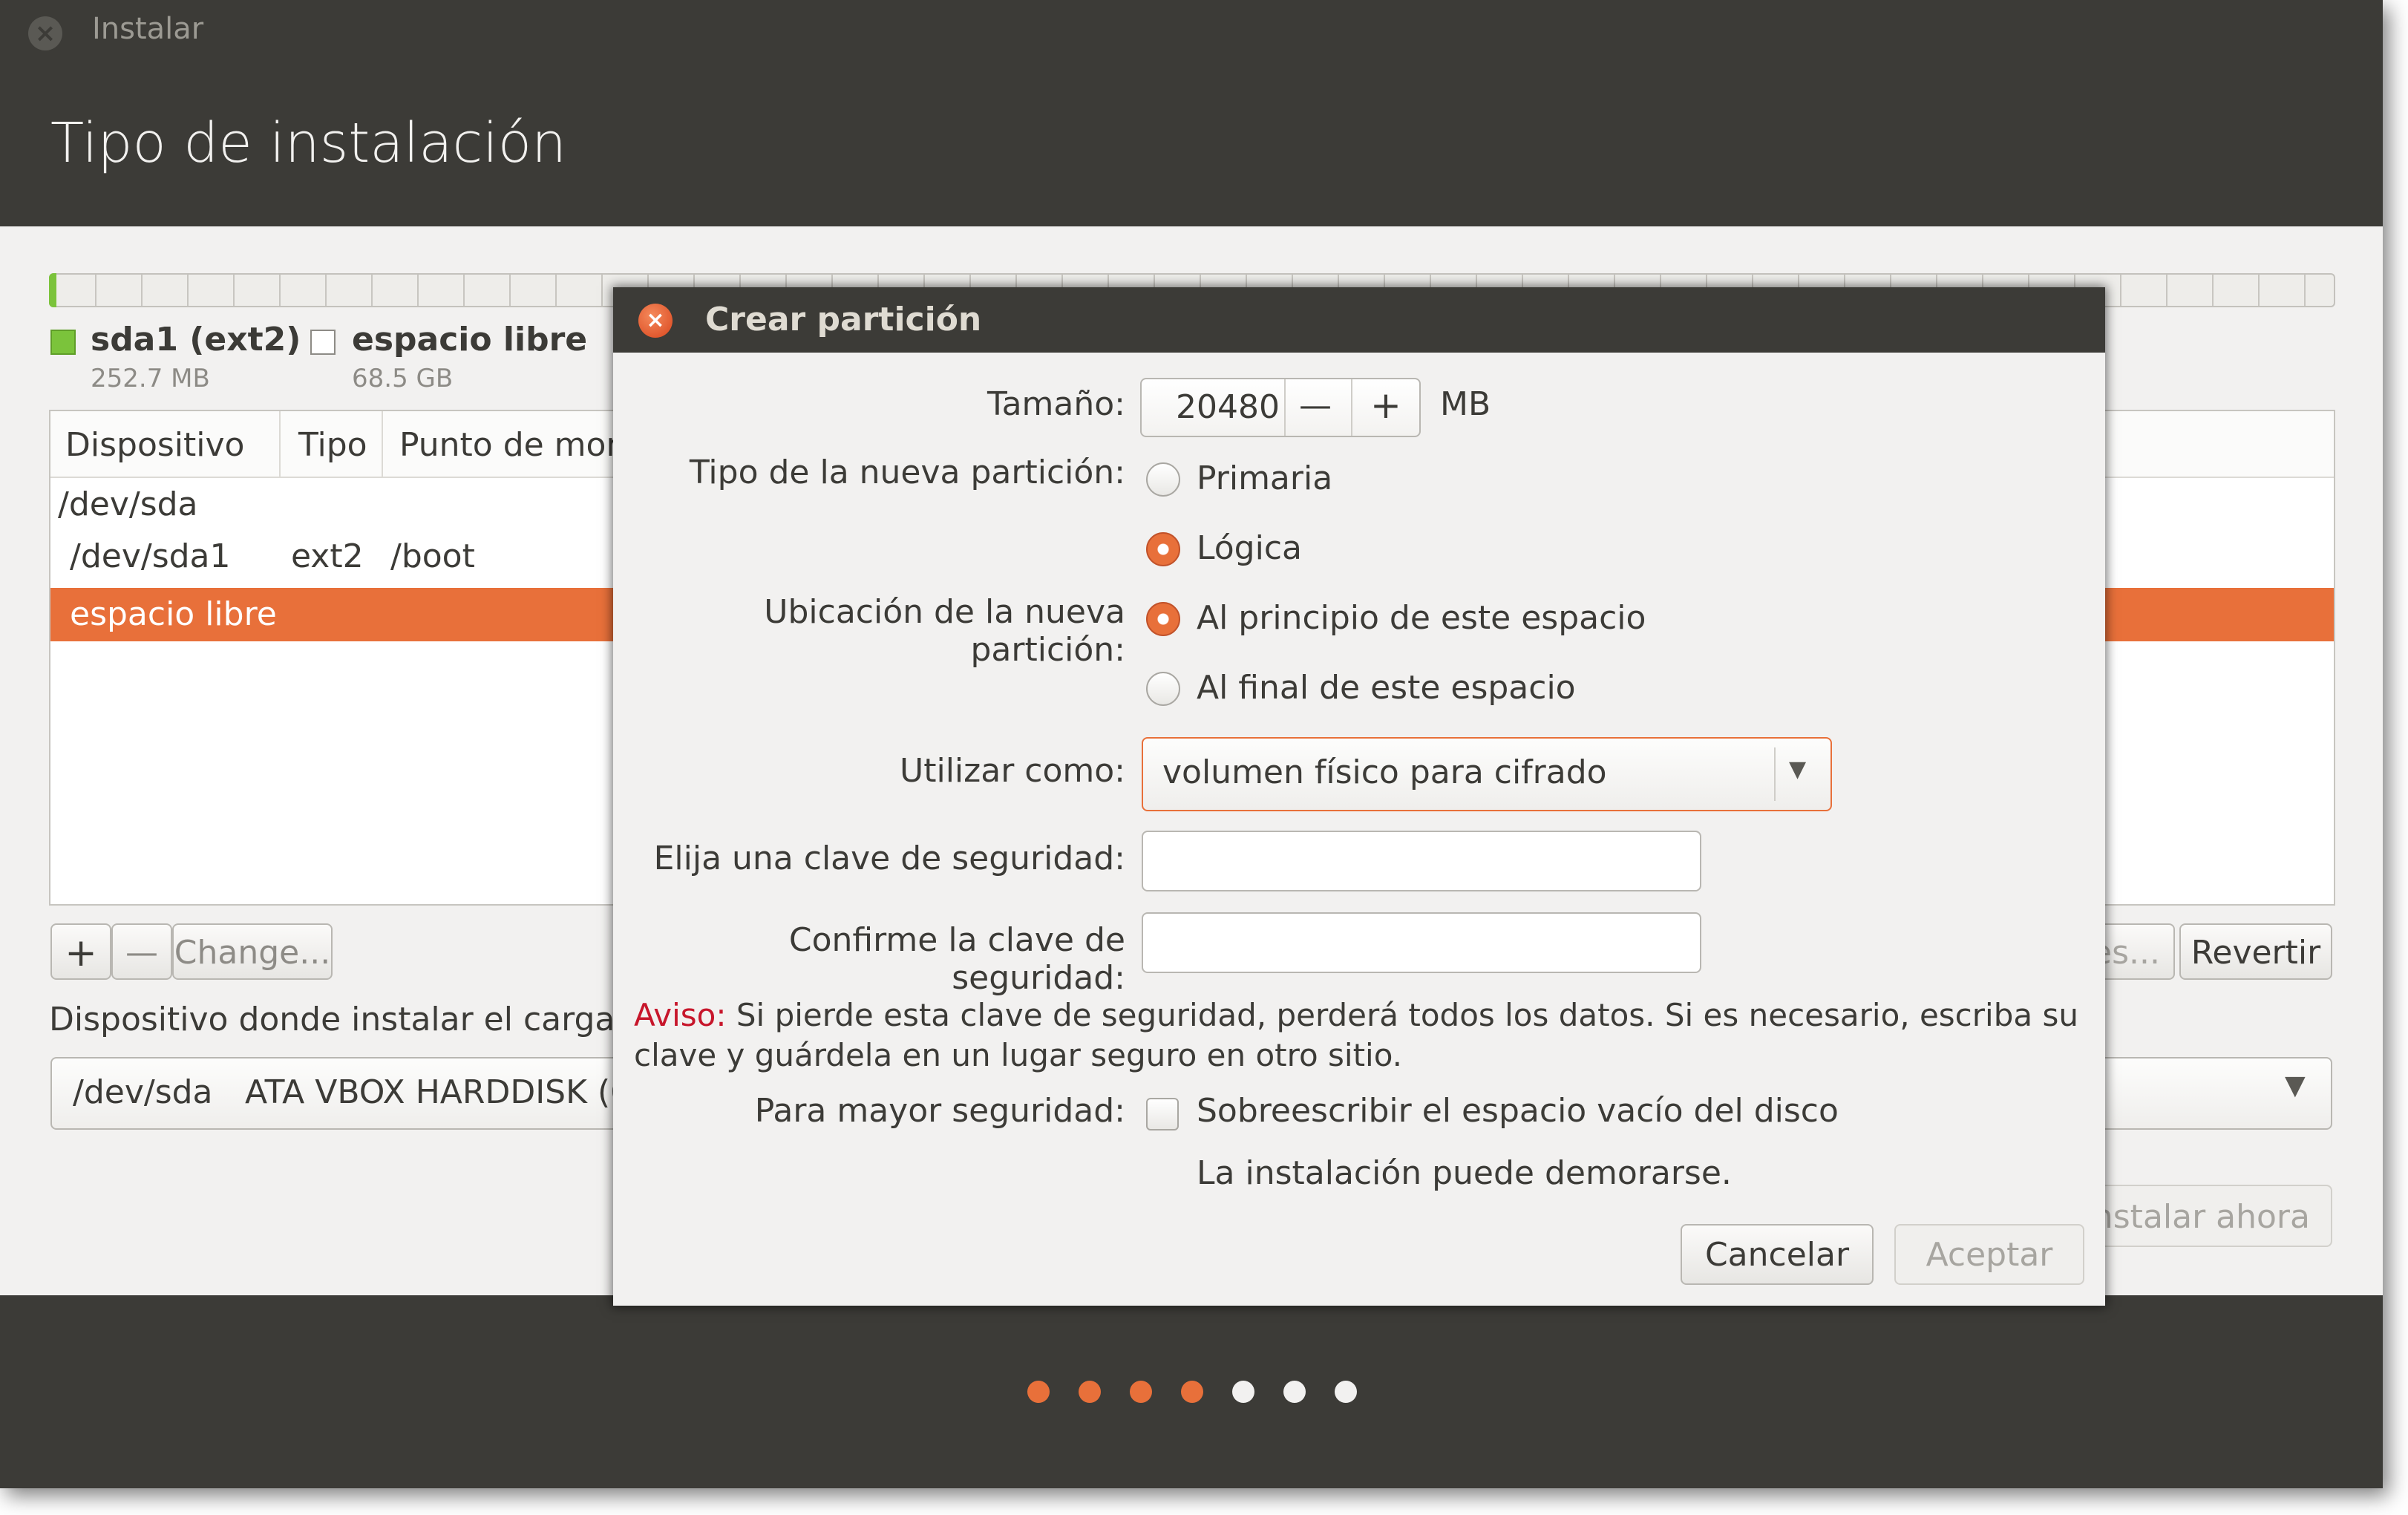 This screenshot has width=2408, height=1515. Describe the element at coordinates (1250, 548) in the screenshot. I see `option-logical: Lógica` at that location.